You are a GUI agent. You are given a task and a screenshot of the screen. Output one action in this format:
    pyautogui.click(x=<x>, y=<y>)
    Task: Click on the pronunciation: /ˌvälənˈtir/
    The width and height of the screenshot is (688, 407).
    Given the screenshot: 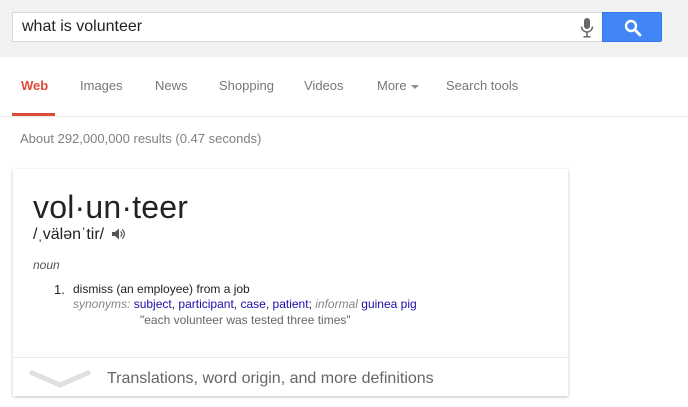 What is the action you would take?
    pyautogui.click(x=79, y=236)
    